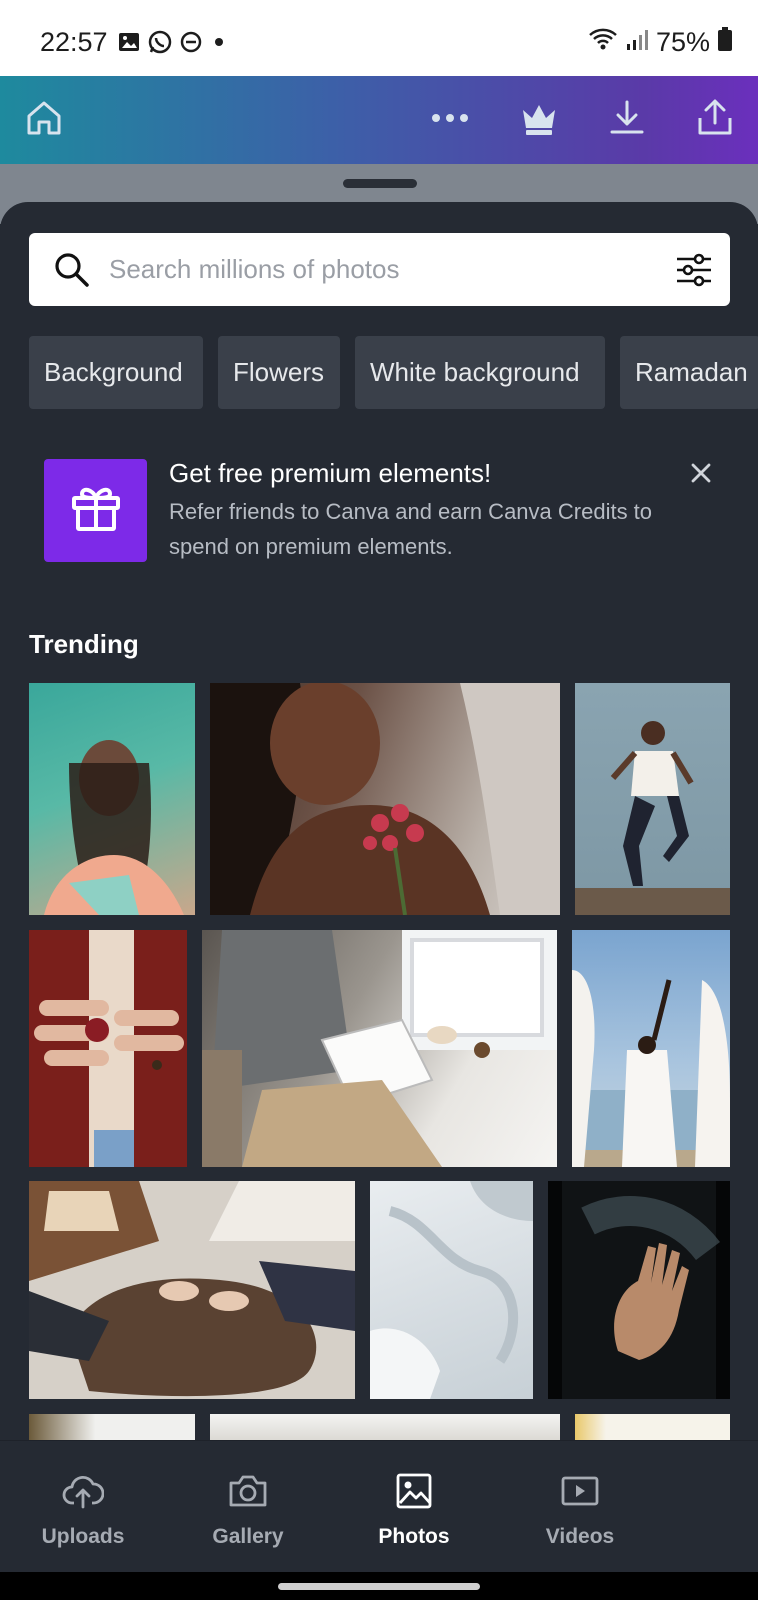 Image resolution: width=758 pixels, height=1600 pixels. I want to click on home-gesture-bar, so click(379, 1586).